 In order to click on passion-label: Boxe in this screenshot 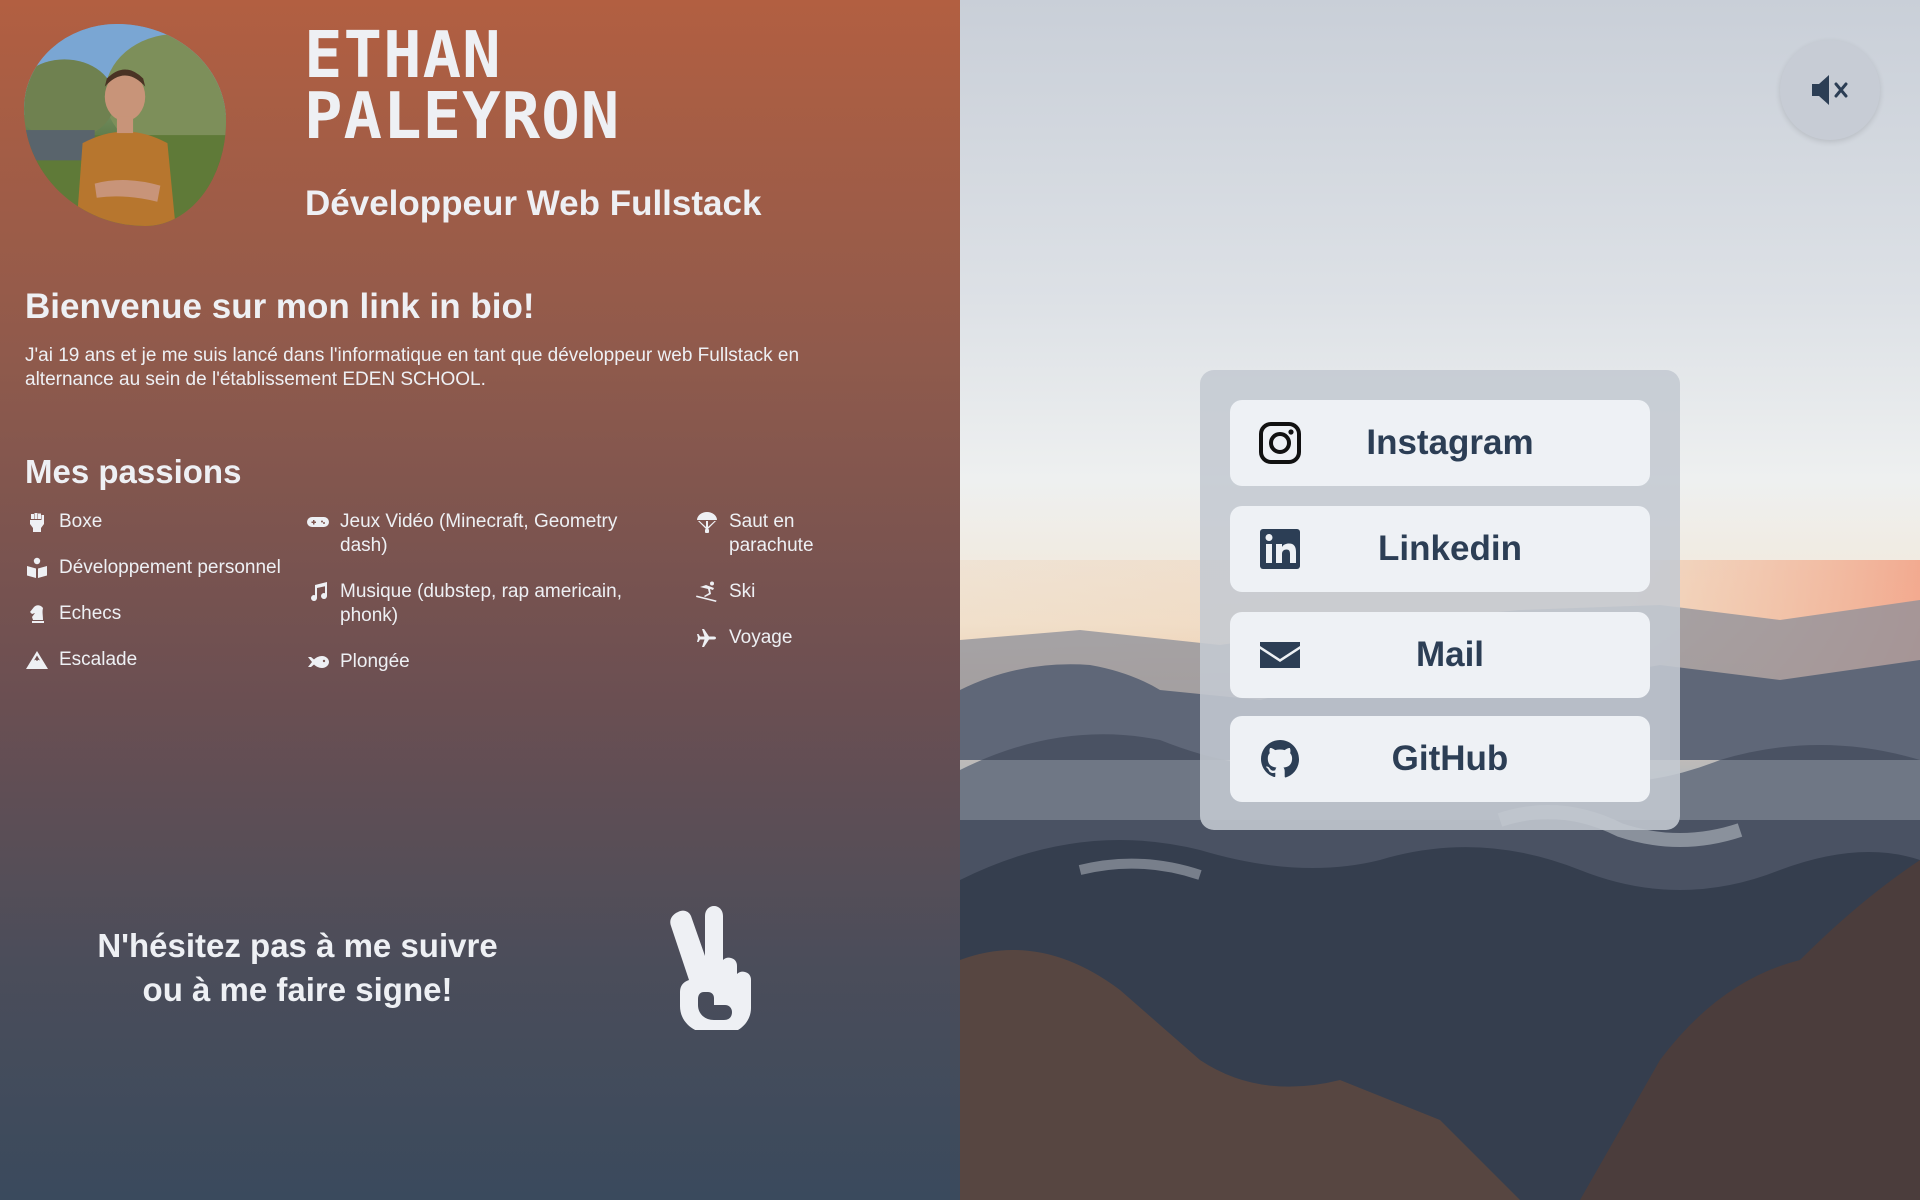, I will do `click(81, 521)`.